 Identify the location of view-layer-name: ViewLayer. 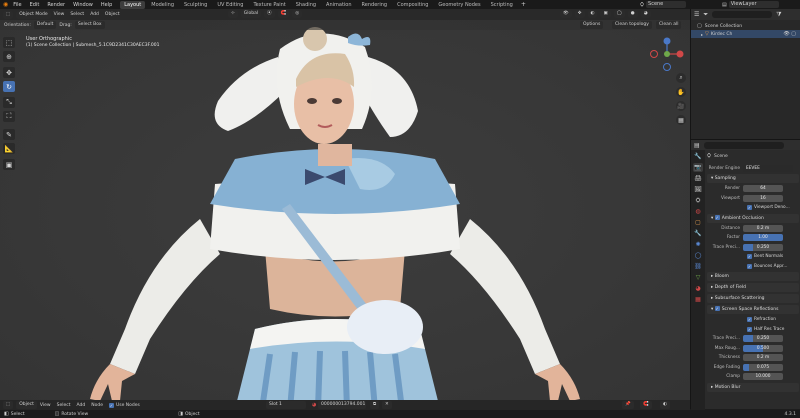
(753, 4).